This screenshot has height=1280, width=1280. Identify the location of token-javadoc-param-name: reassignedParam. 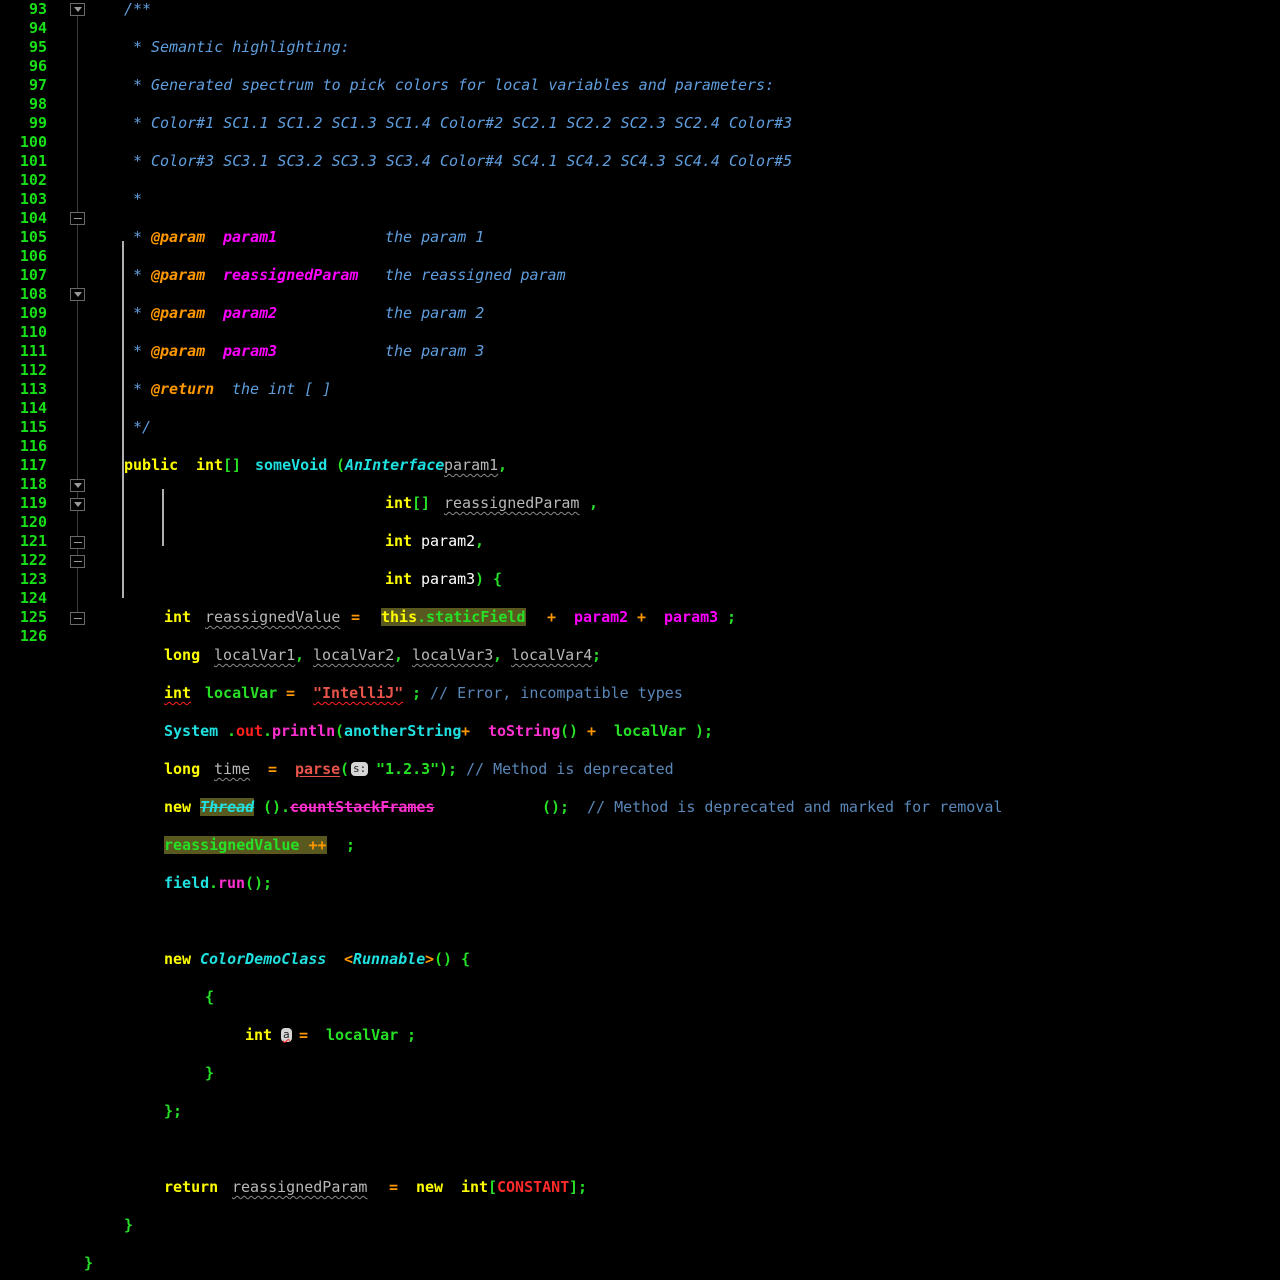
(291, 275).